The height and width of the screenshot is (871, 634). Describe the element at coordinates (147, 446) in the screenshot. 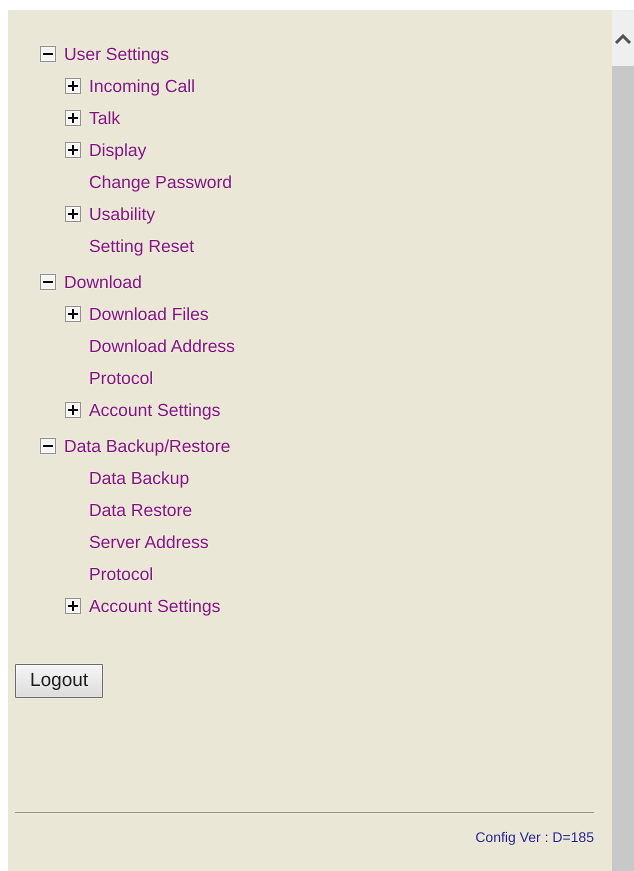

I see `tree-link: Data Backup/Restore` at that location.